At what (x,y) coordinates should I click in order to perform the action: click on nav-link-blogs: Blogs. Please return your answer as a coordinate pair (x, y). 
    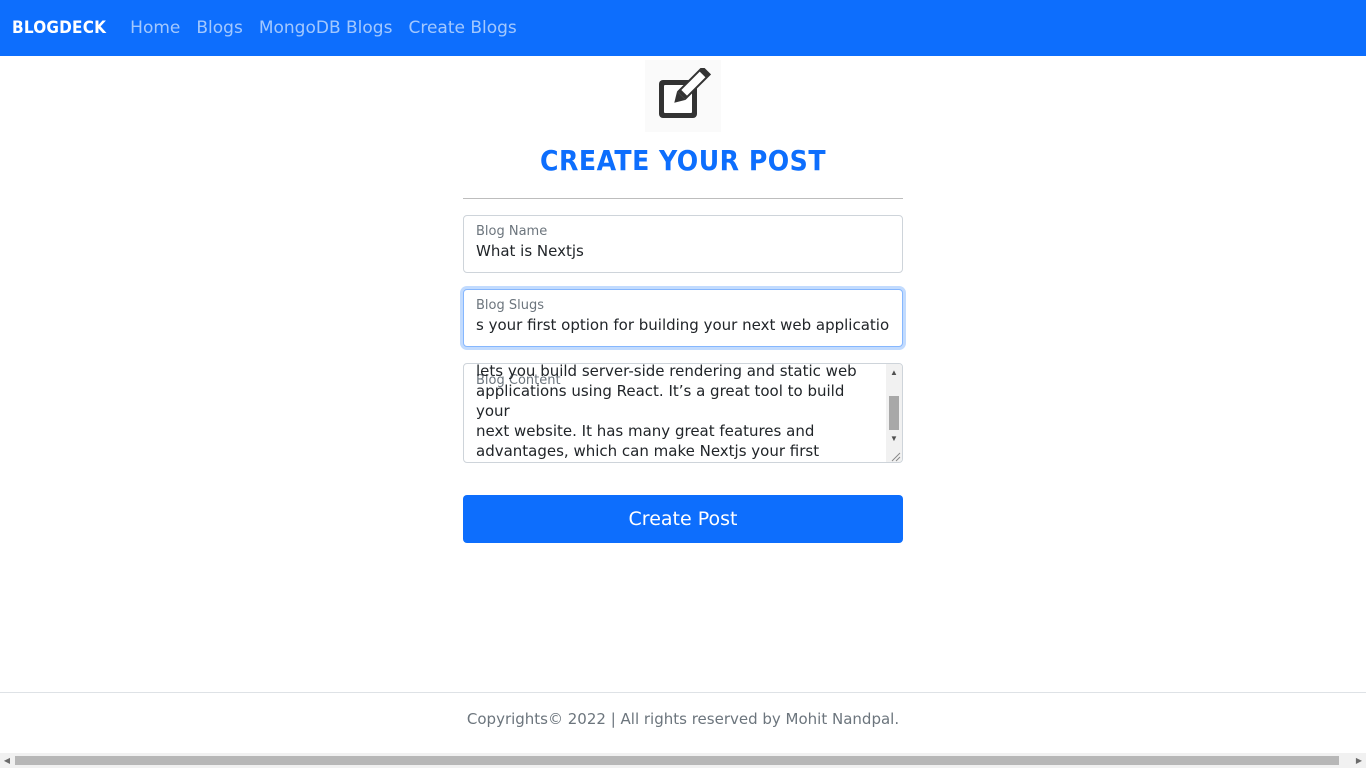
    Looking at the image, I should click on (219, 28).